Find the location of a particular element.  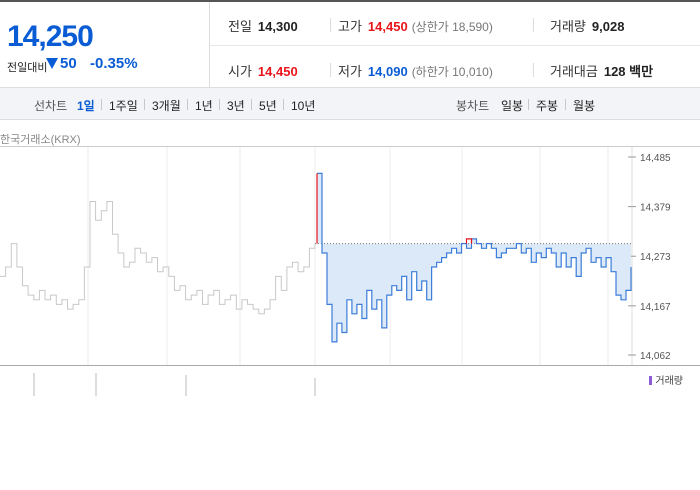

series-up-segments is located at coordinates (394, 208).